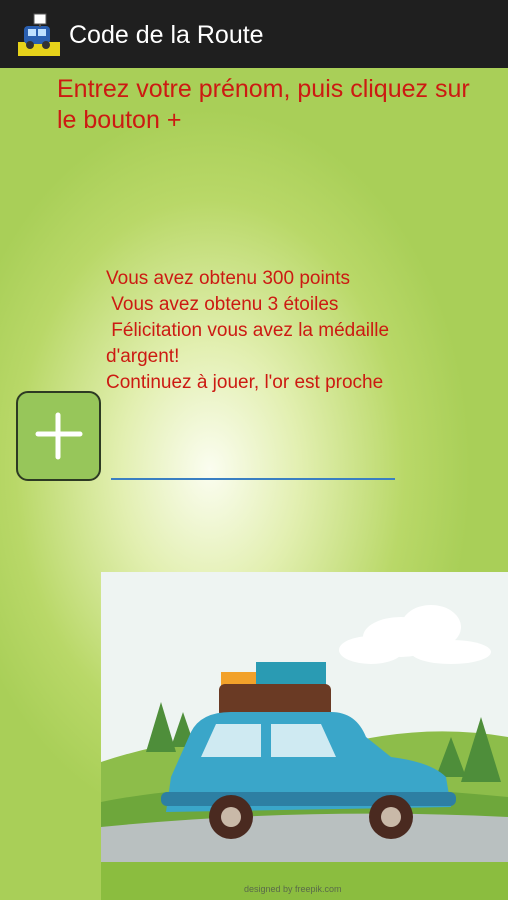 The height and width of the screenshot is (900, 508). I want to click on result-line-points: Vous avez obtenu 300 points, so click(228, 278).